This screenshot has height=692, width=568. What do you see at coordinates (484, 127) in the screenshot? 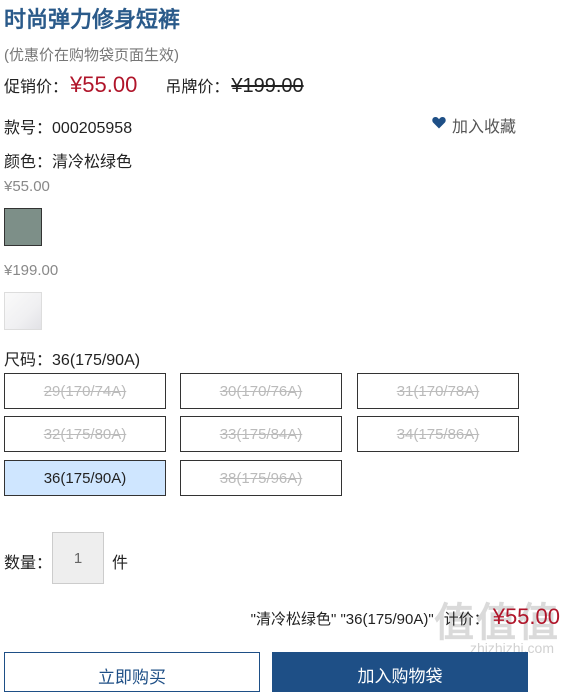
I see `add-favorite-label: 加入收藏` at bounding box center [484, 127].